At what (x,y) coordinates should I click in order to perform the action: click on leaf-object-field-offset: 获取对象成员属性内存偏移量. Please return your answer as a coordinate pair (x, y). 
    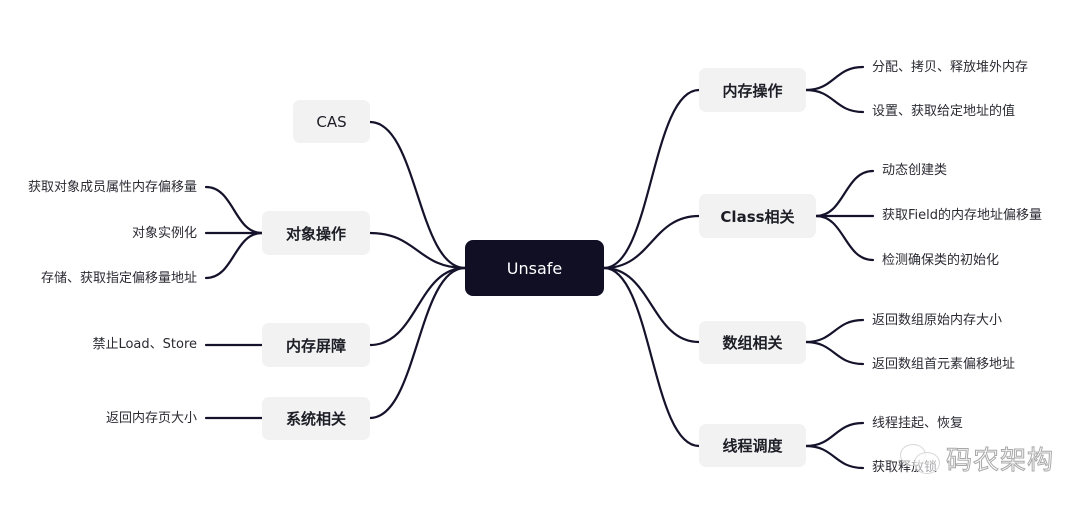
    Looking at the image, I should click on (112, 188).